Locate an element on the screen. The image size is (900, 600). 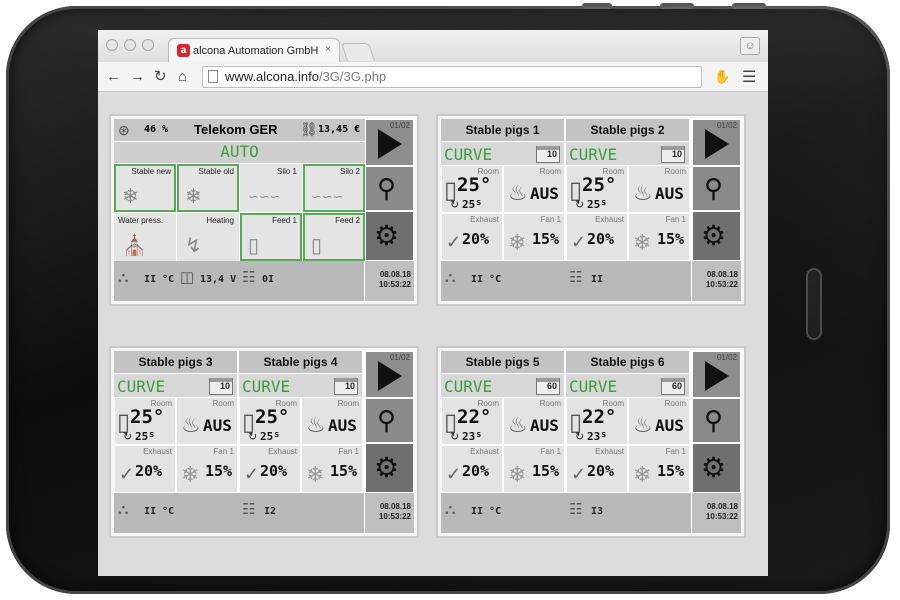
profile-icon: ☺ is located at coordinates (750, 46).